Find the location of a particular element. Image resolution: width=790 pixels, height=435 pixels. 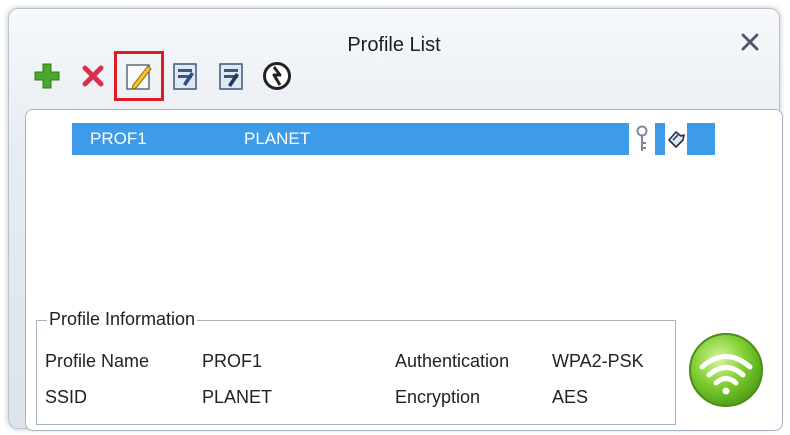

export-profile-button is located at coordinates (231, 76).